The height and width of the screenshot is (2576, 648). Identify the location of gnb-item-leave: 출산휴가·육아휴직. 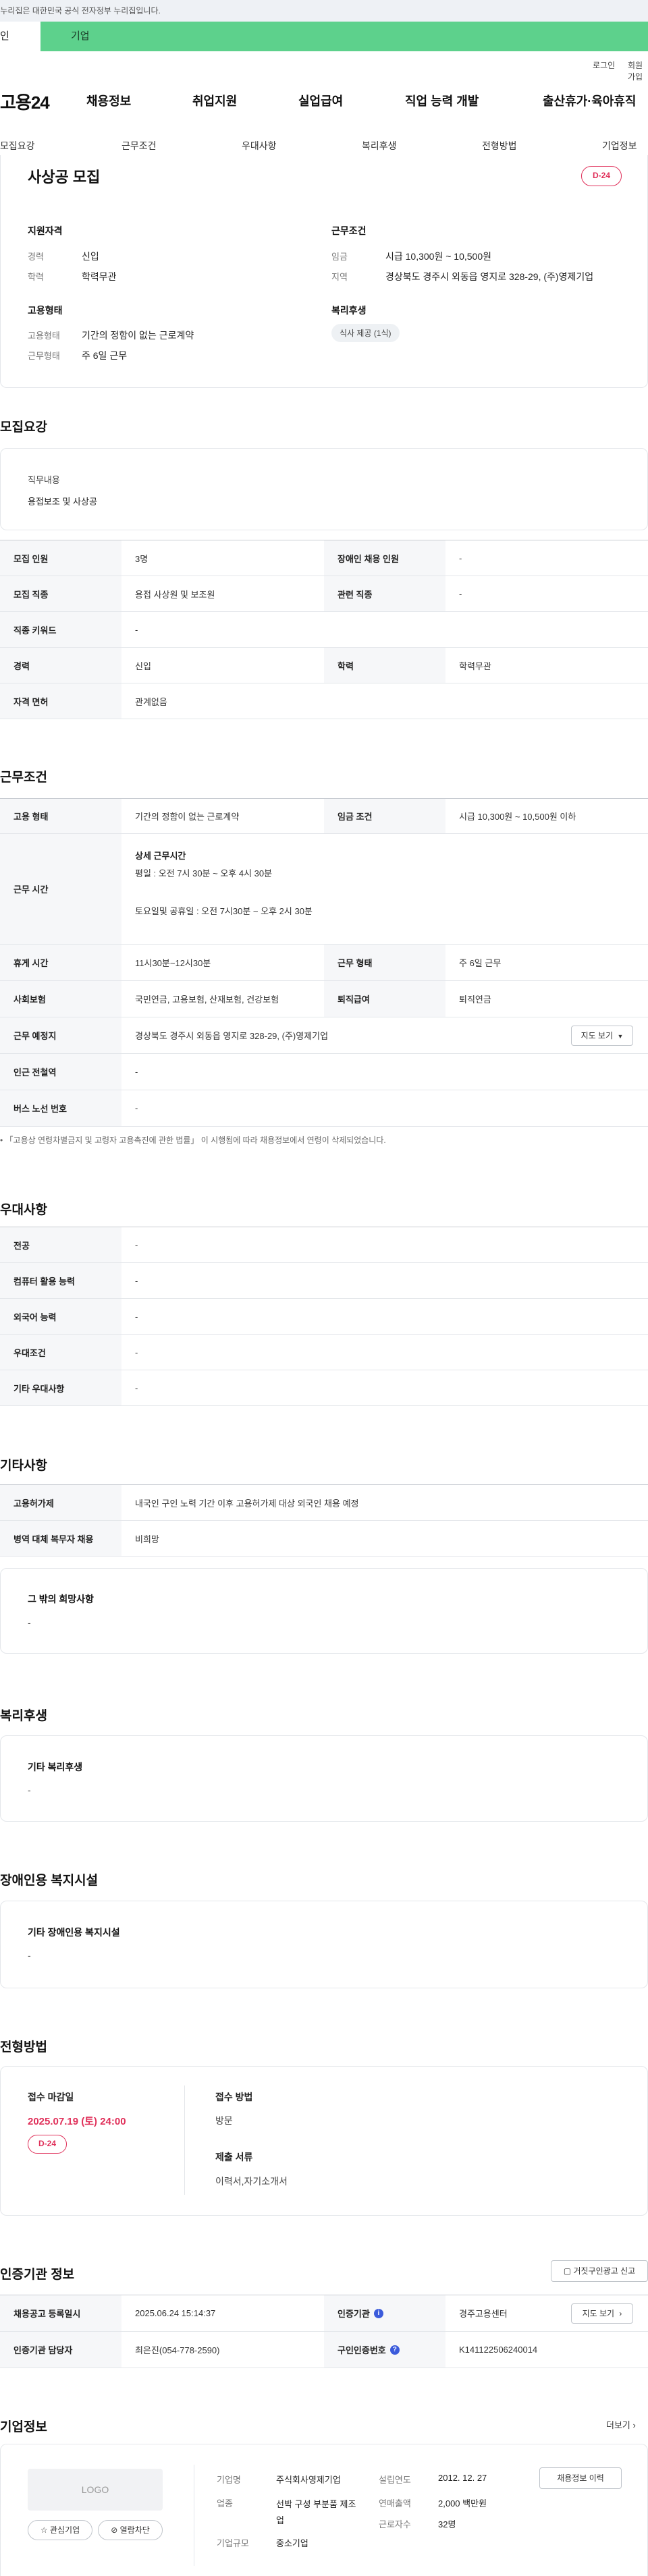
(589, 100).